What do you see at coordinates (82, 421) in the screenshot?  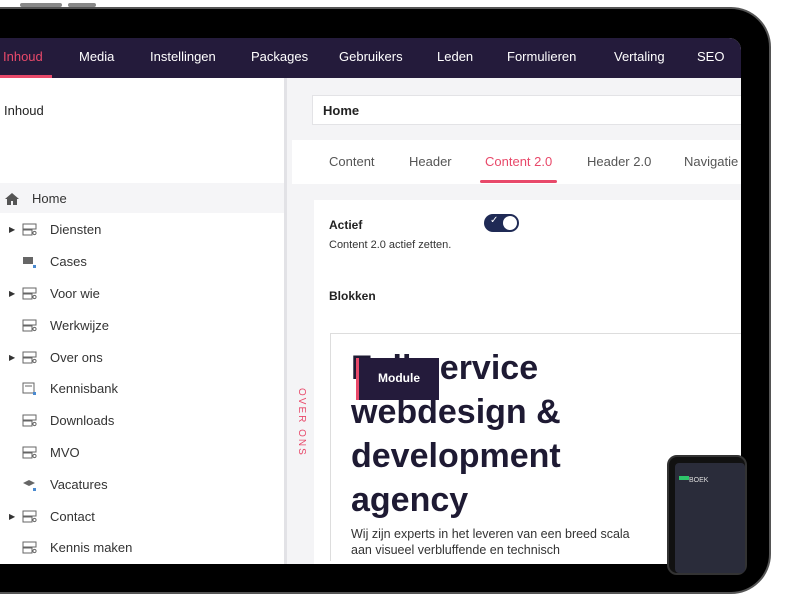 I see `tree-item-label: Downloads` at bounding box center [82, 421].